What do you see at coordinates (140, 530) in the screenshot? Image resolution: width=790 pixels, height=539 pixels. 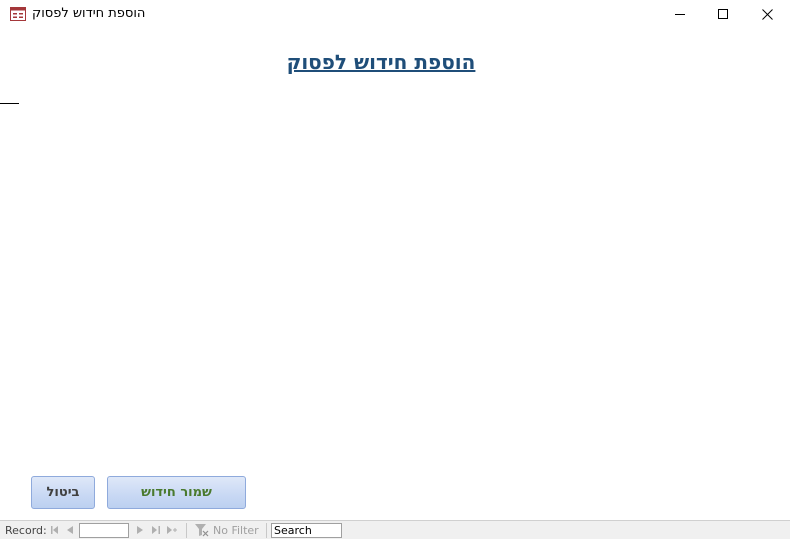 I see `next-record-icon` at bounding box center [140, 530].